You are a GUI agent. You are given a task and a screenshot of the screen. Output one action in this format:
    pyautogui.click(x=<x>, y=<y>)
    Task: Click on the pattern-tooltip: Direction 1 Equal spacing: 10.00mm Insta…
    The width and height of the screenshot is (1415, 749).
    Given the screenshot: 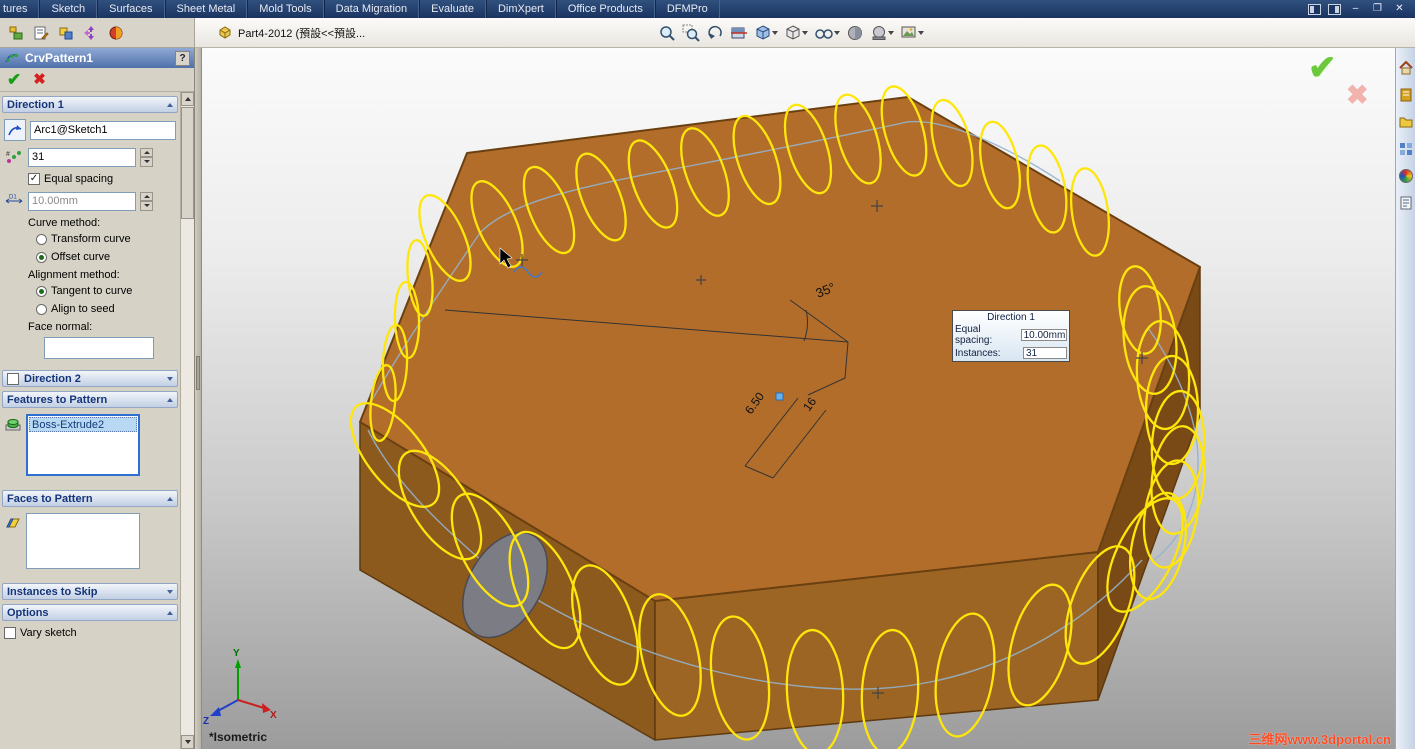 What is the action you would take?
    pyautogui.click(x=1011, y=336)
    